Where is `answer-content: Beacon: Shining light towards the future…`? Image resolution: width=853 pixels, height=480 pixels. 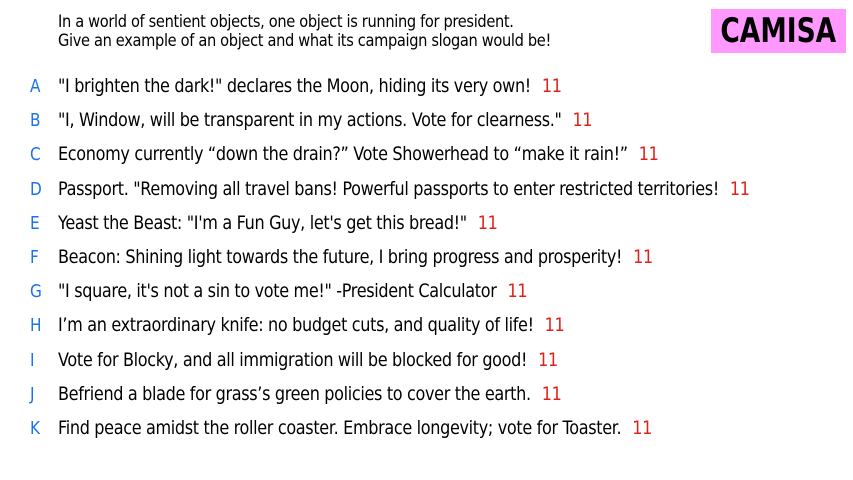
answer-content: Beacon: Shining light towards the future… is located at coordinates (355, 257).